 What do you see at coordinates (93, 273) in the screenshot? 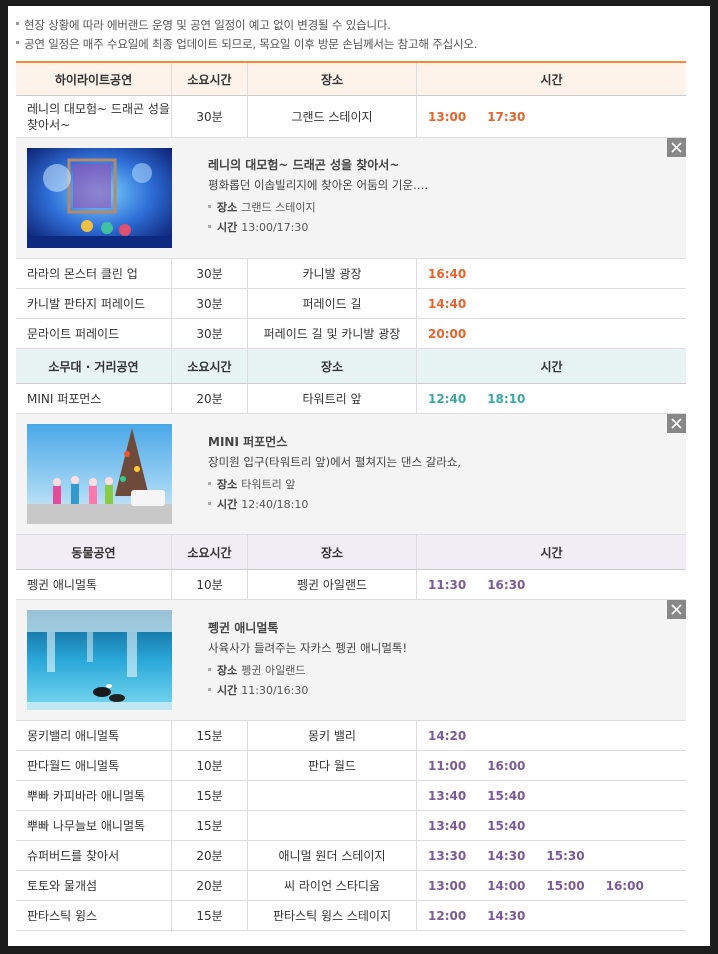
I see `show-name: 라라의 몬스터 클린 업` at bounding box center [93, 273].